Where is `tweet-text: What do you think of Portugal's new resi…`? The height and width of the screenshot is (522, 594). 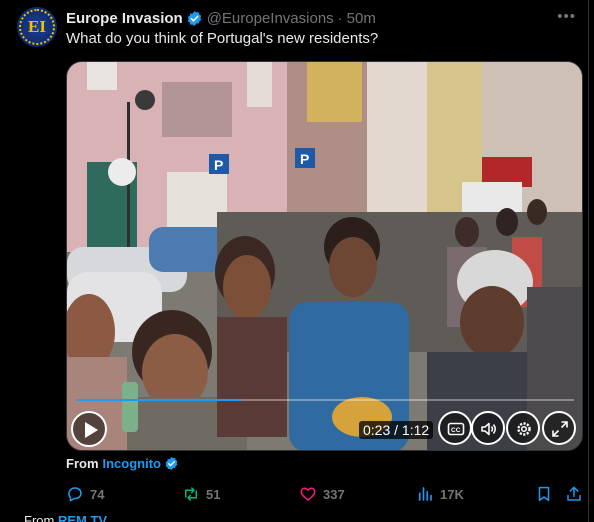 tweet-text: What do you think of Portugal's new resi… is located at coordinates (222, 38).